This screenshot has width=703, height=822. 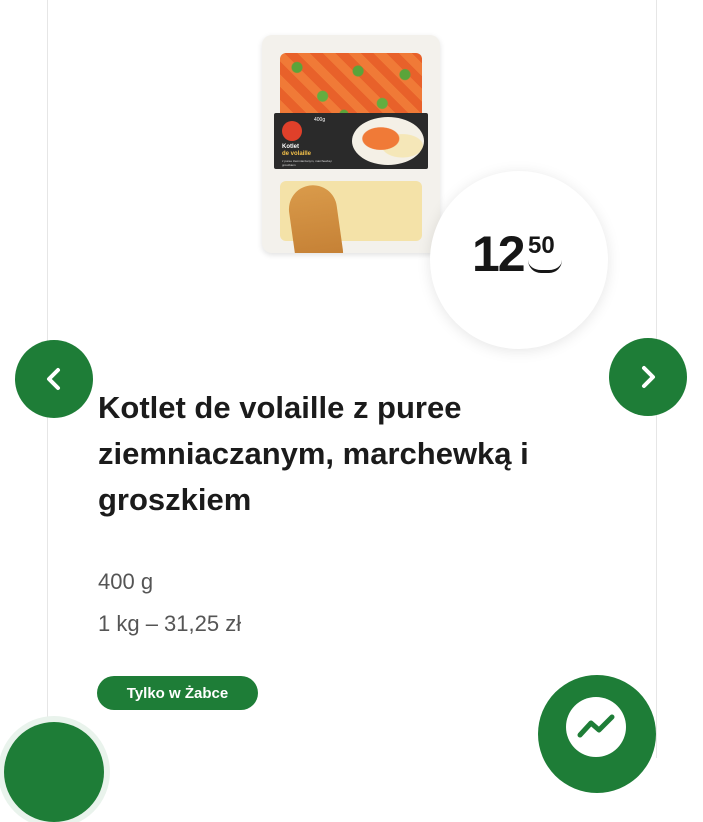 I want to click on package-name: Kotlet de volaille, so click(x=296, y=151).